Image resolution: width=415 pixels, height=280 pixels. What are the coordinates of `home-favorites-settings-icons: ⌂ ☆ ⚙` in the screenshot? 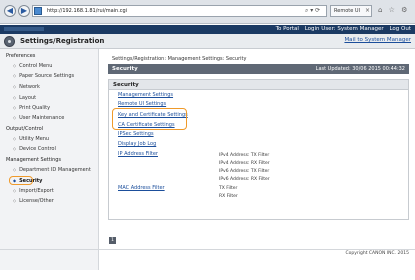 It's located at (393, 10).